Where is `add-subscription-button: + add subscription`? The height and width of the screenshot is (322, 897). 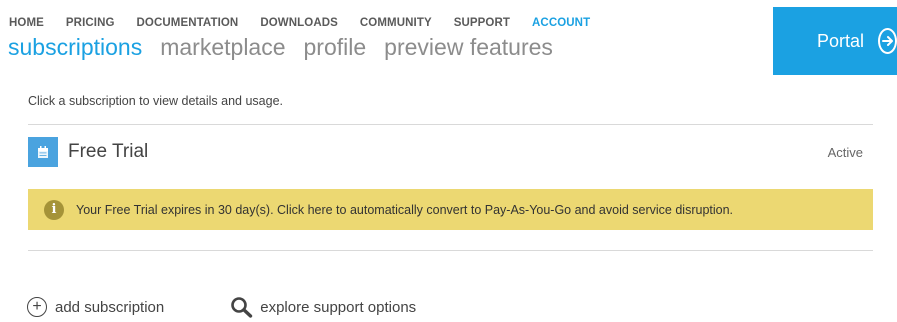
add-subscription-button: + add subscription is located at coordinates (95, 307).